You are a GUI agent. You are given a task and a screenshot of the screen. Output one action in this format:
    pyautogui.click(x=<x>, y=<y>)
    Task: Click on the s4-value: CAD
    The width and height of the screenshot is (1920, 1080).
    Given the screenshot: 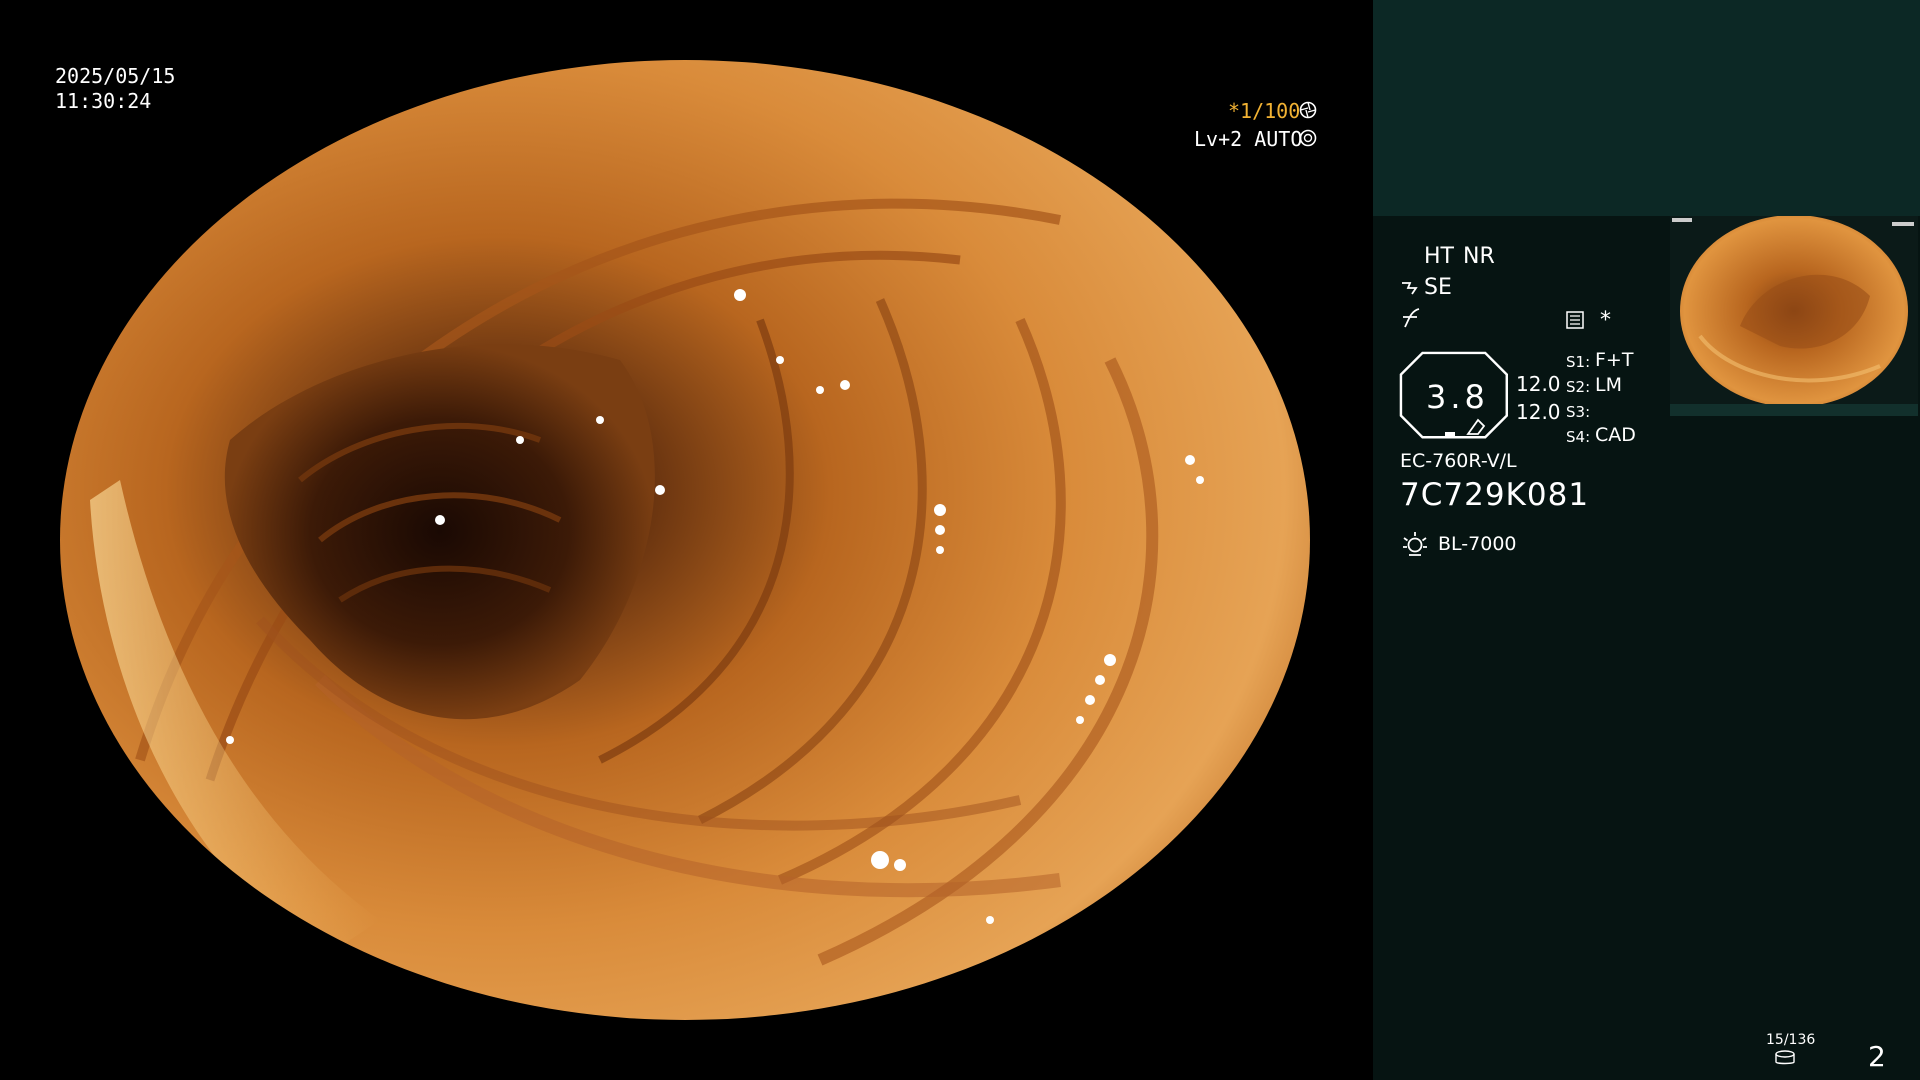 What is the action you would take?
    pyautogui.click(x=1615, y=435)
    